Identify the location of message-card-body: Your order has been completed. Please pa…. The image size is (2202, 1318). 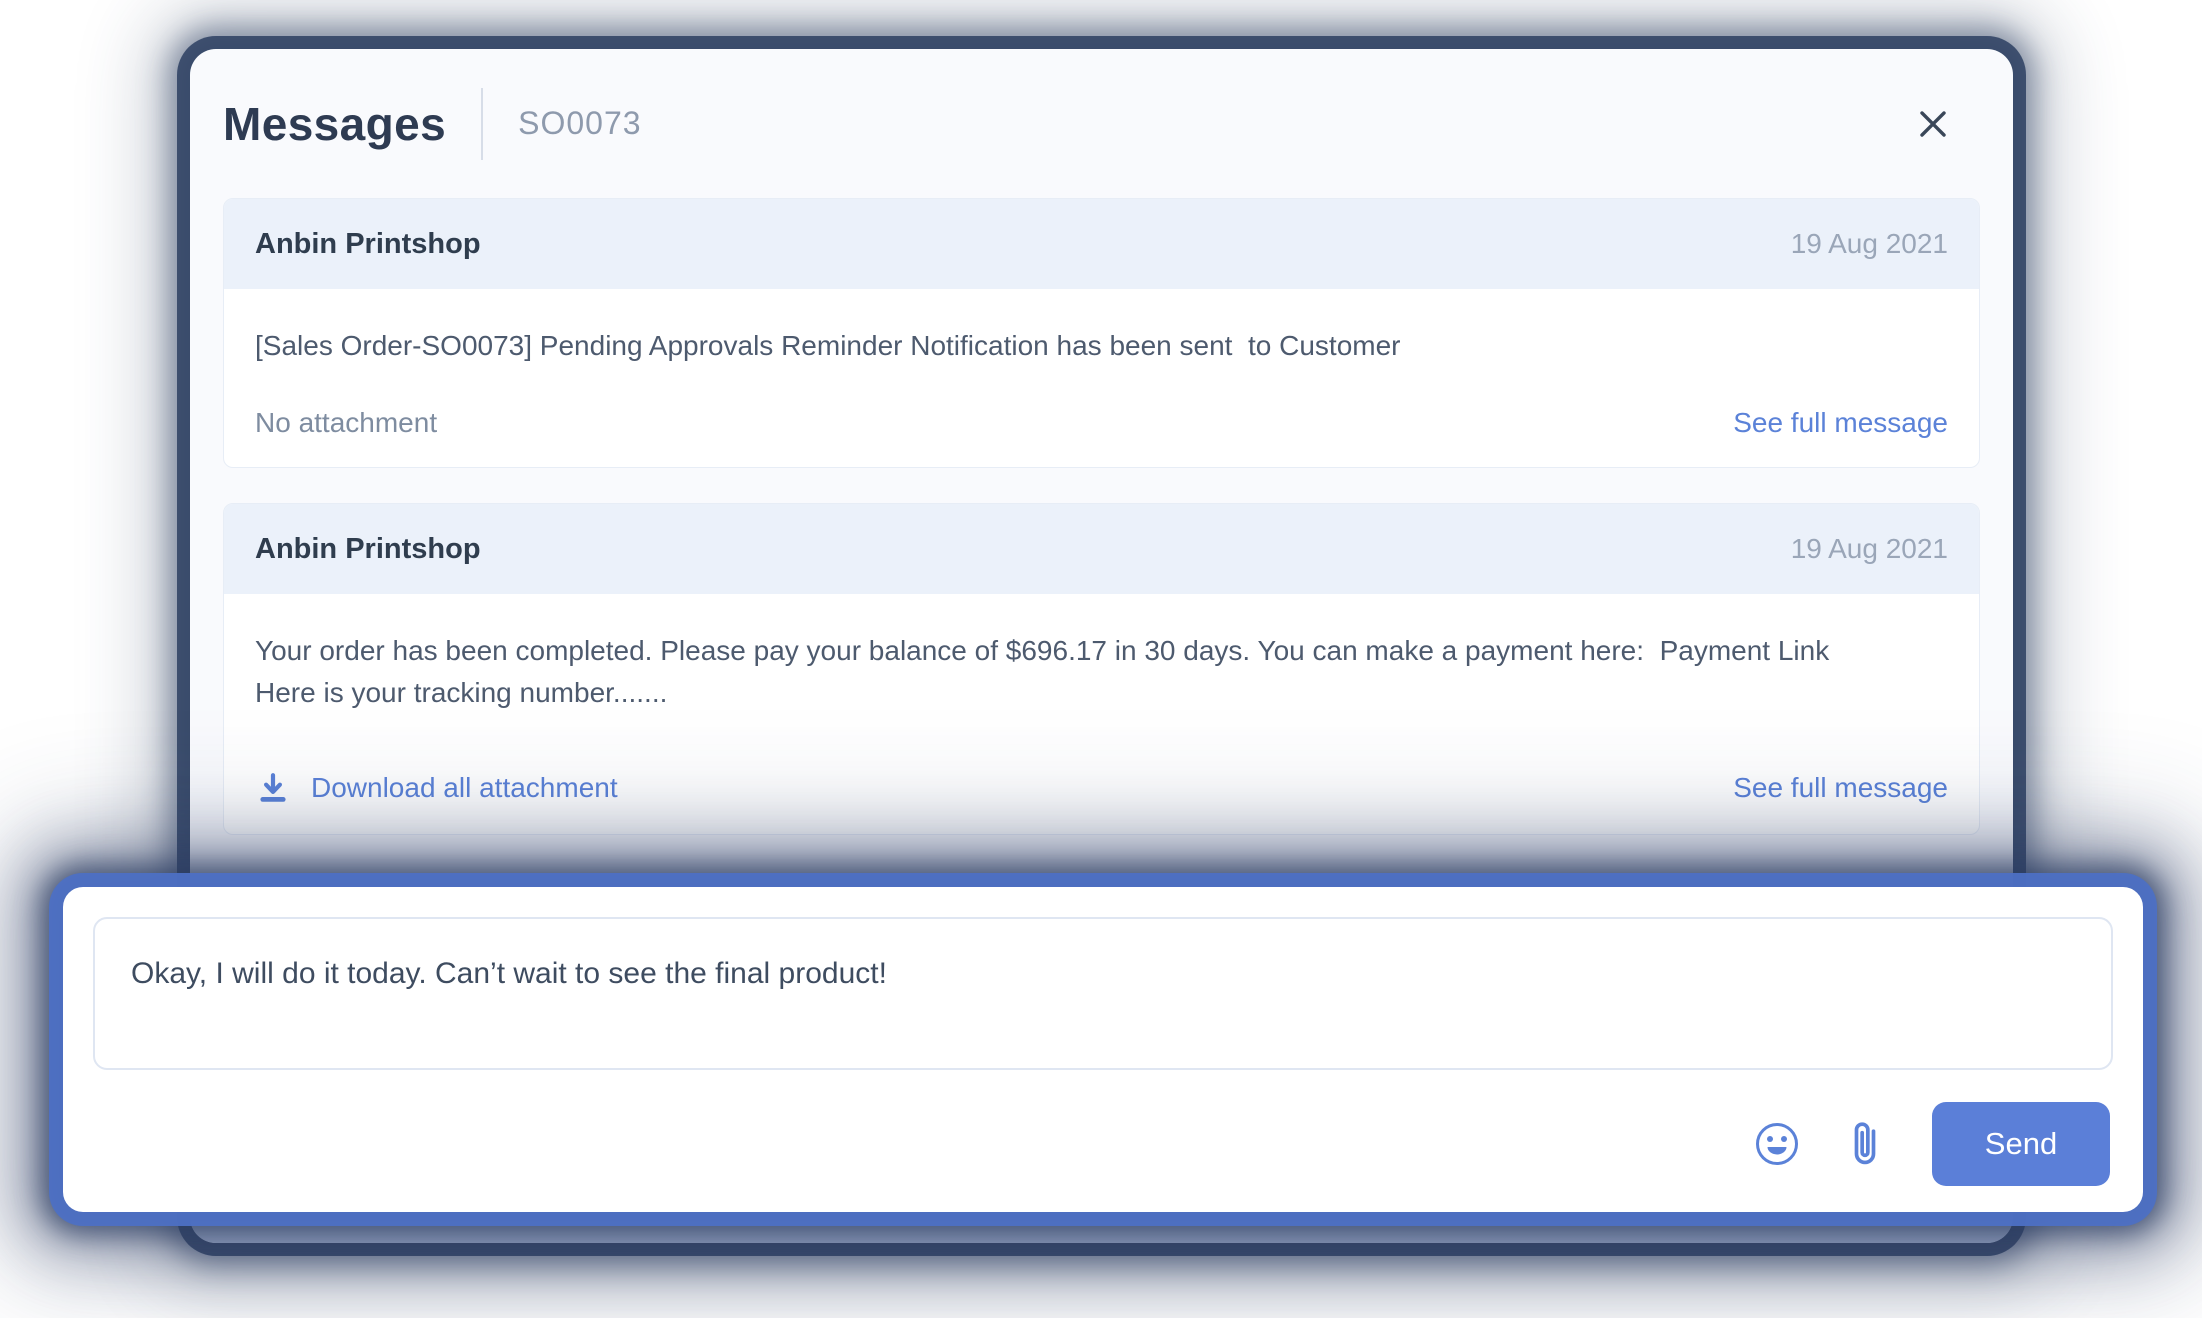
(1101, 714).